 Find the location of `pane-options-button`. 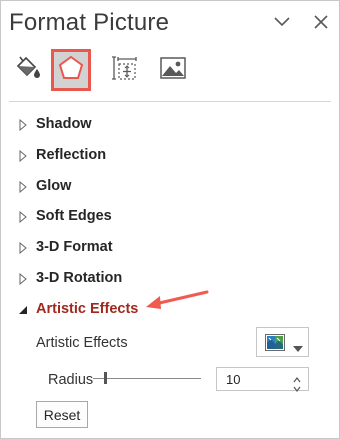

pane-options-button is located at coordinates (282, 22).